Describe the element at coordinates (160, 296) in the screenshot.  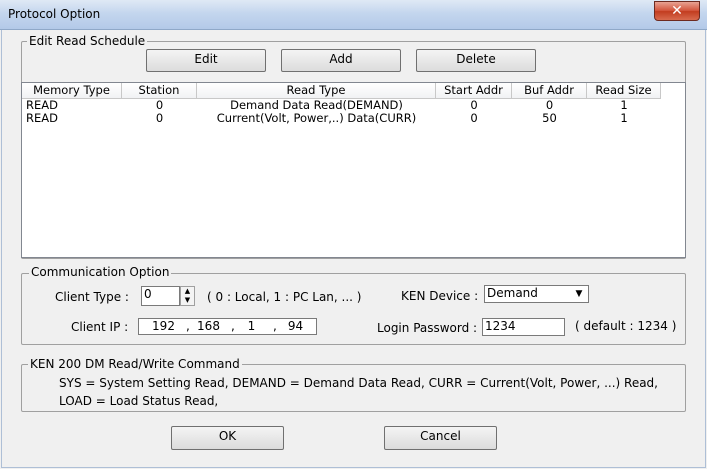
I see `client-type-input: 0` at that location.